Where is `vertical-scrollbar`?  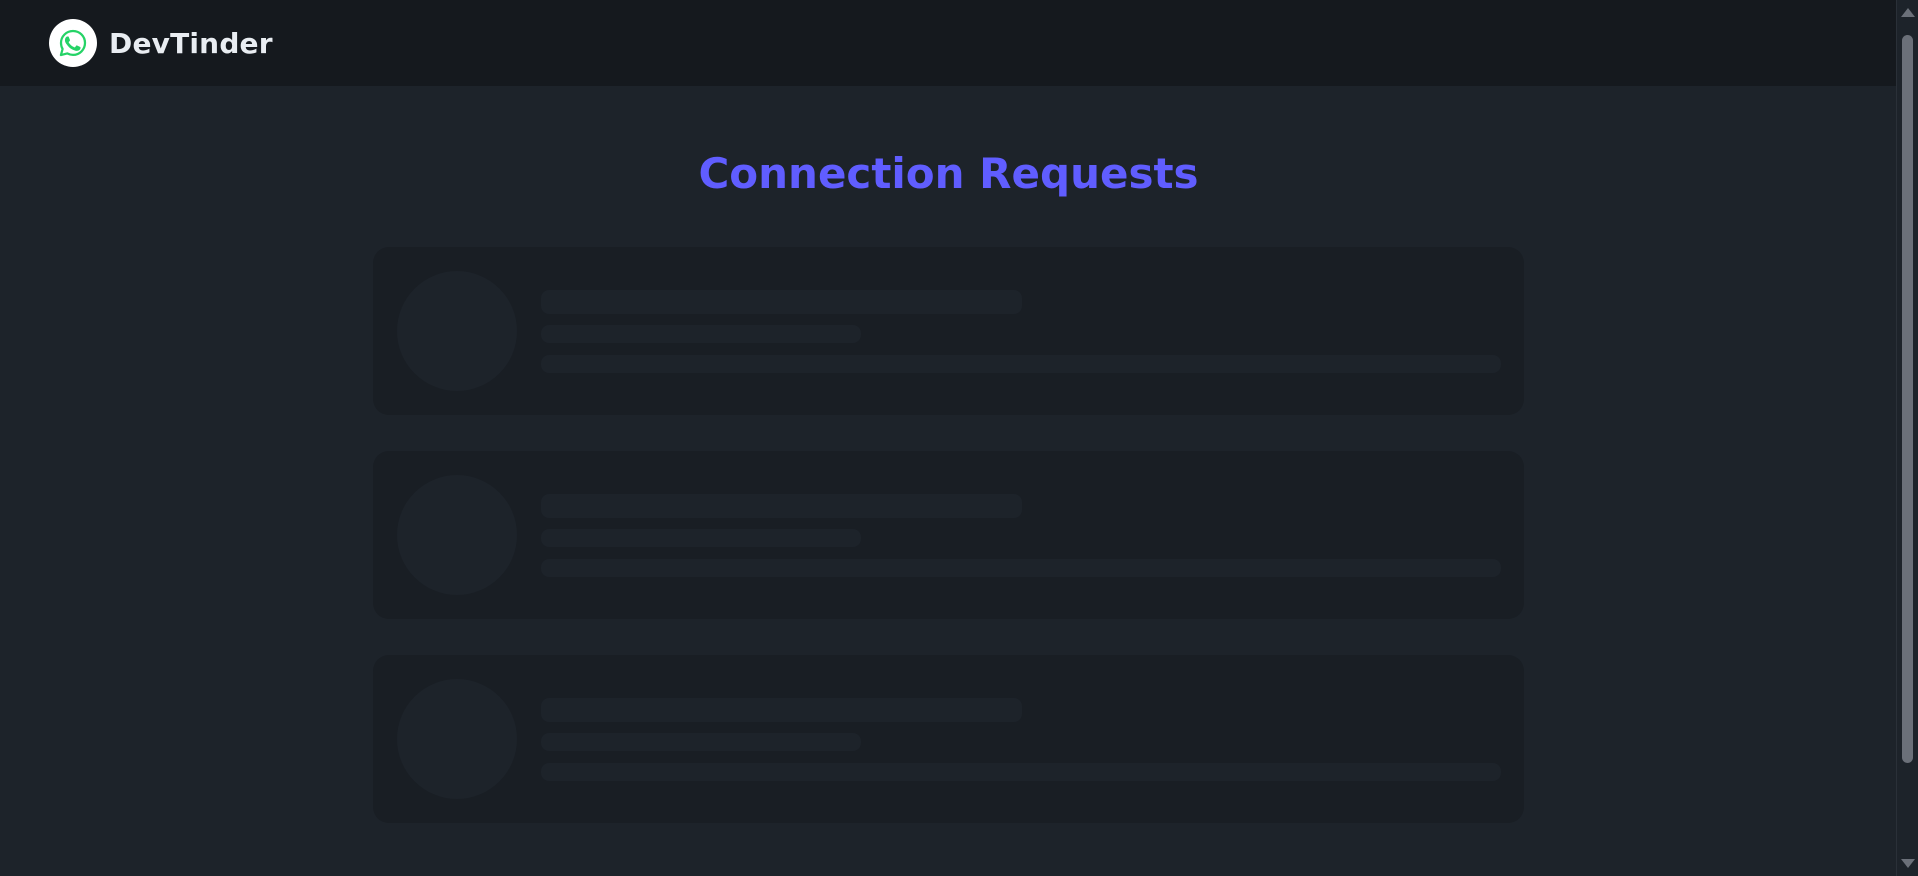
vertical-scrollbar is located at coordinates (1907, 438).